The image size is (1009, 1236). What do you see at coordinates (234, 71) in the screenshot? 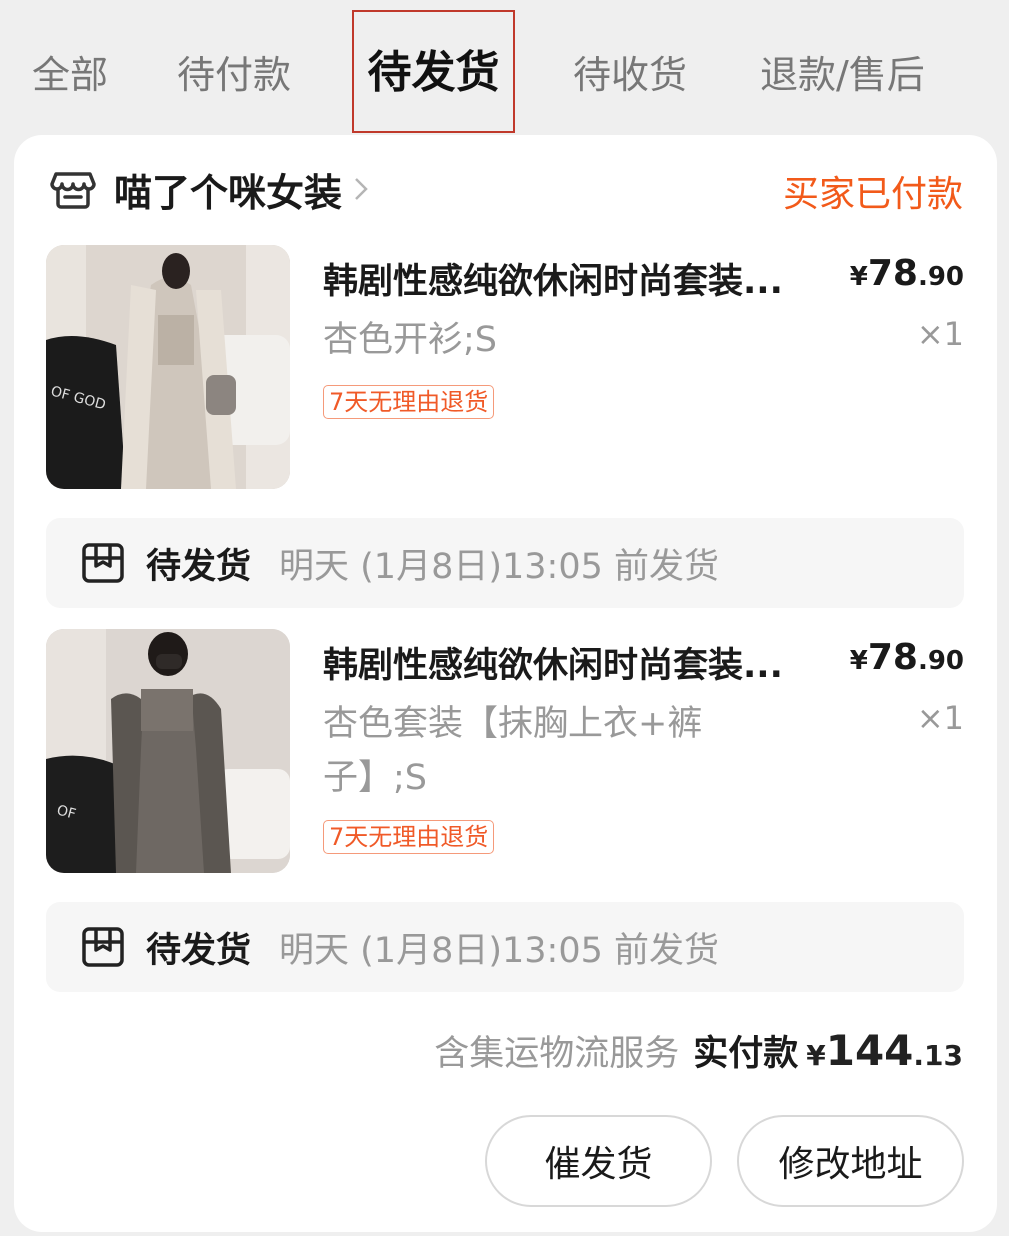
I see `tab-pending-payment: 待付款` at bounding box center [234, 71].